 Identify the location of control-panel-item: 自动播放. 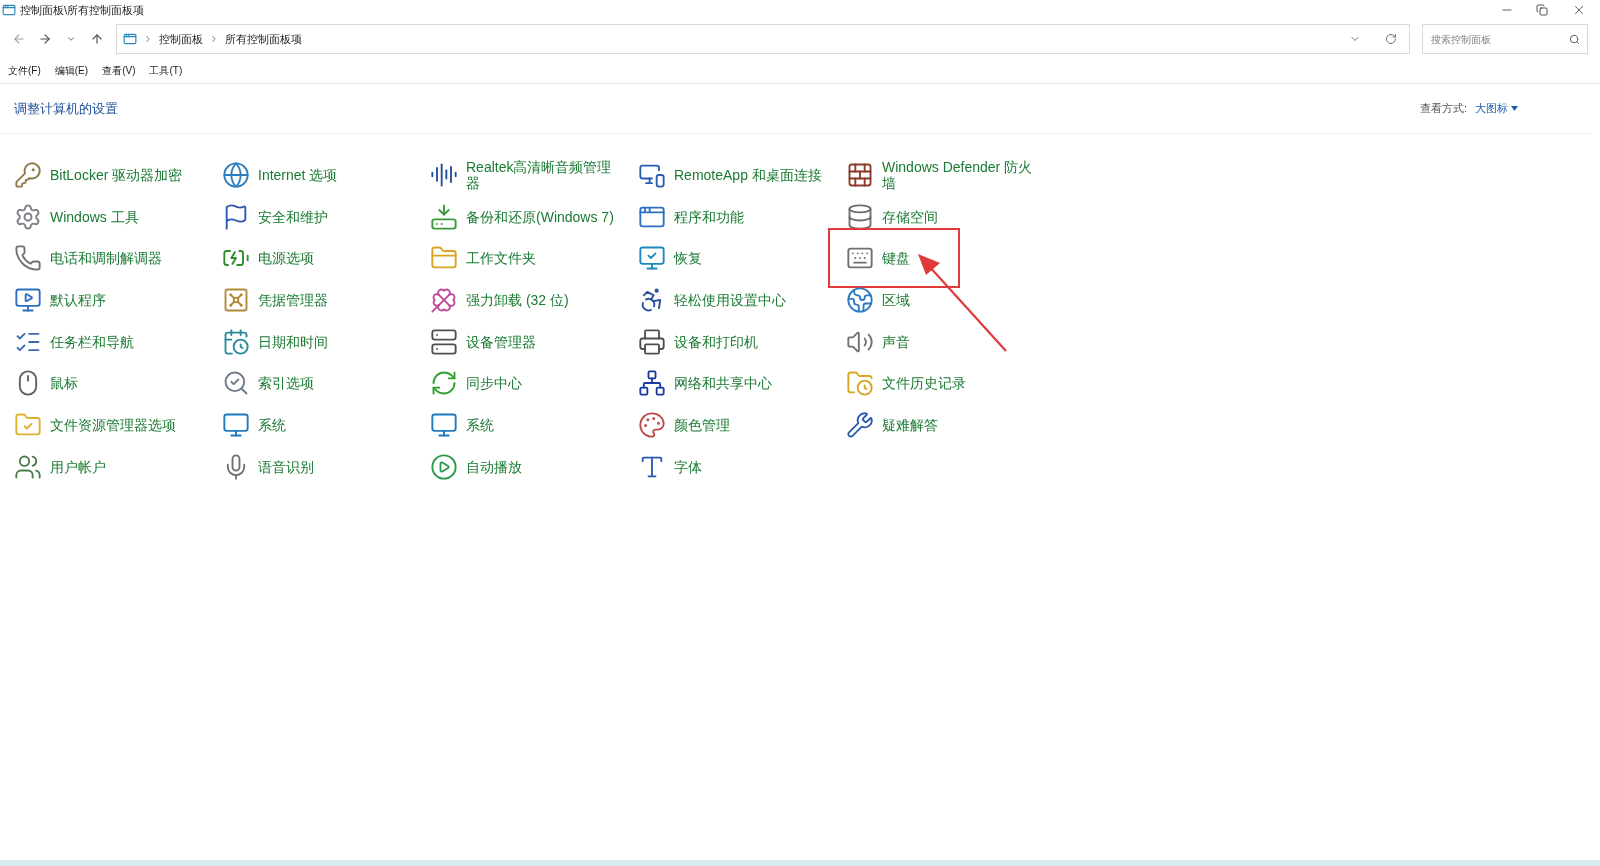
(525, 466).